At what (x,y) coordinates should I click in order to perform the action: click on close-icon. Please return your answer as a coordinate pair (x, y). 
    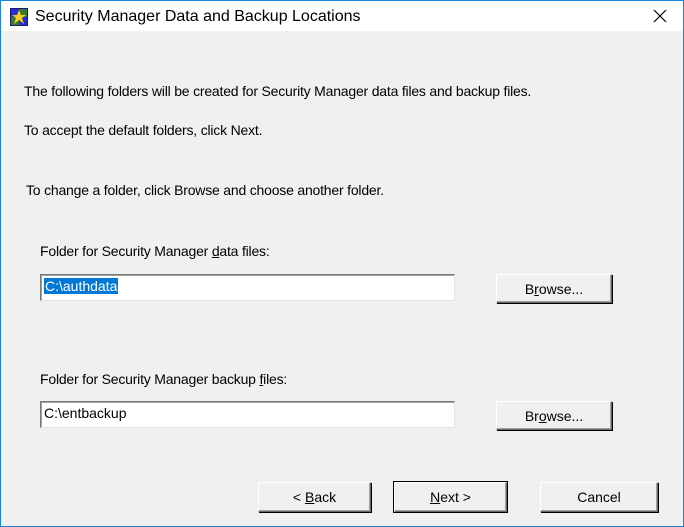
    Looking at the image, I should click on (660, 16).